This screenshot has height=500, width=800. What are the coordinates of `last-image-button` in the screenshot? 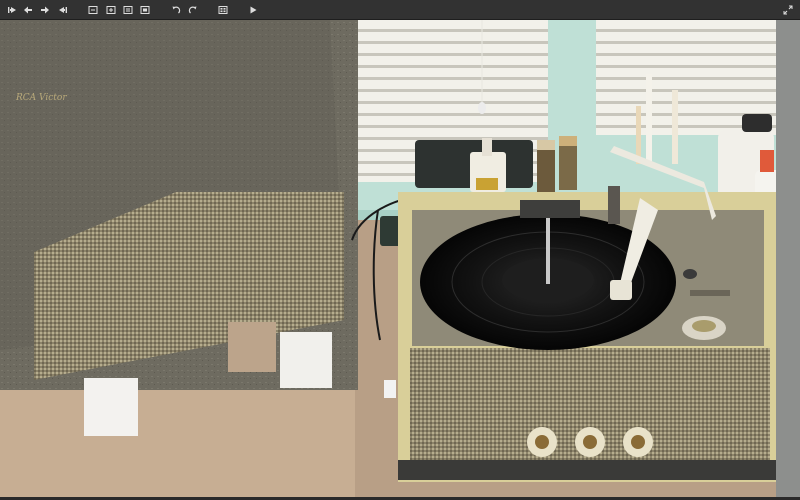 It's located at (63, 10).